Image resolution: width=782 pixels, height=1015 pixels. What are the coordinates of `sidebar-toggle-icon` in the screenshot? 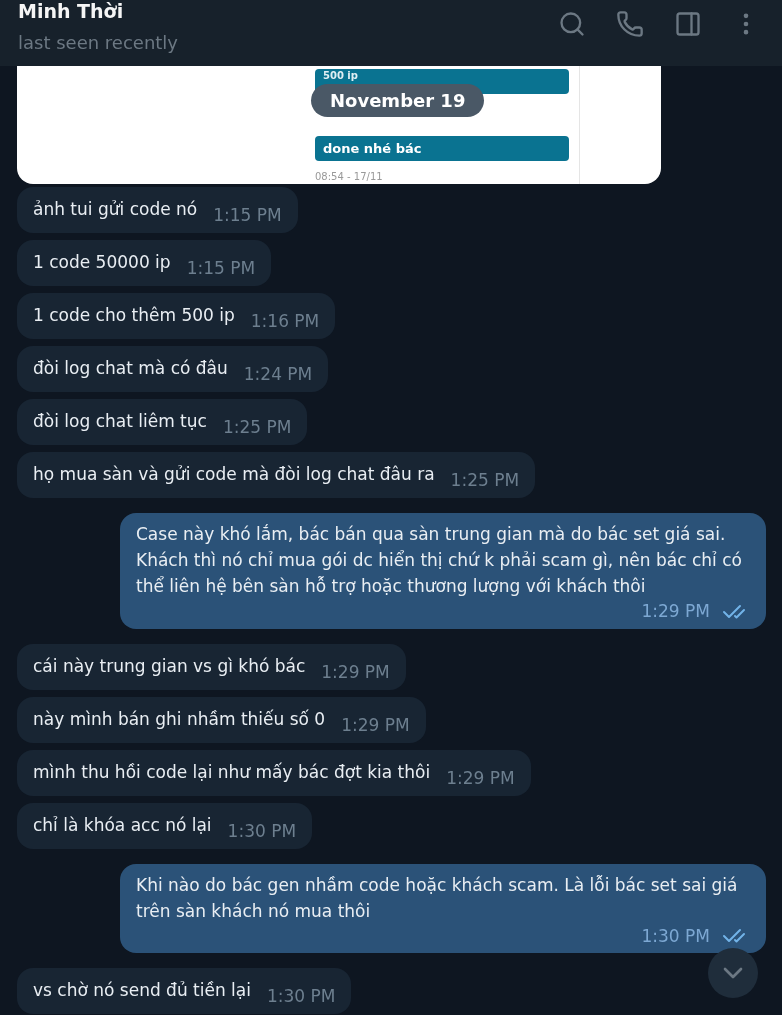 It's located at (688, 24).